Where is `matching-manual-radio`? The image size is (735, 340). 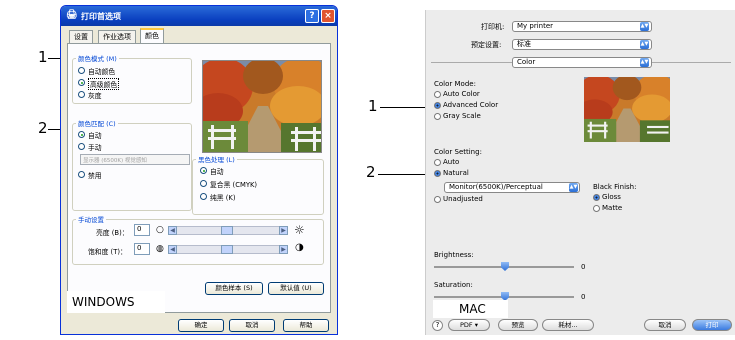 matching-manual-radio is located at coordinates (81, 146).